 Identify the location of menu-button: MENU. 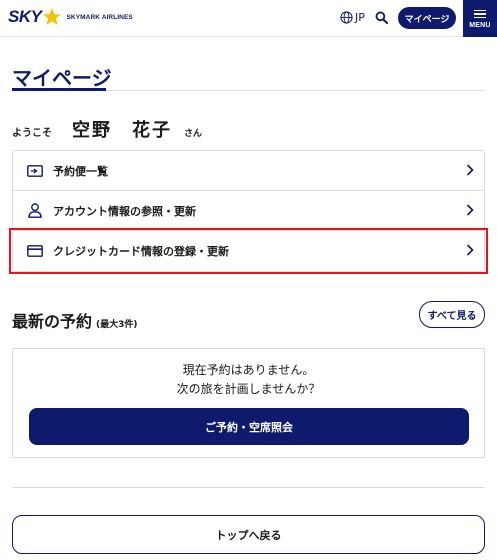
(480, 18).